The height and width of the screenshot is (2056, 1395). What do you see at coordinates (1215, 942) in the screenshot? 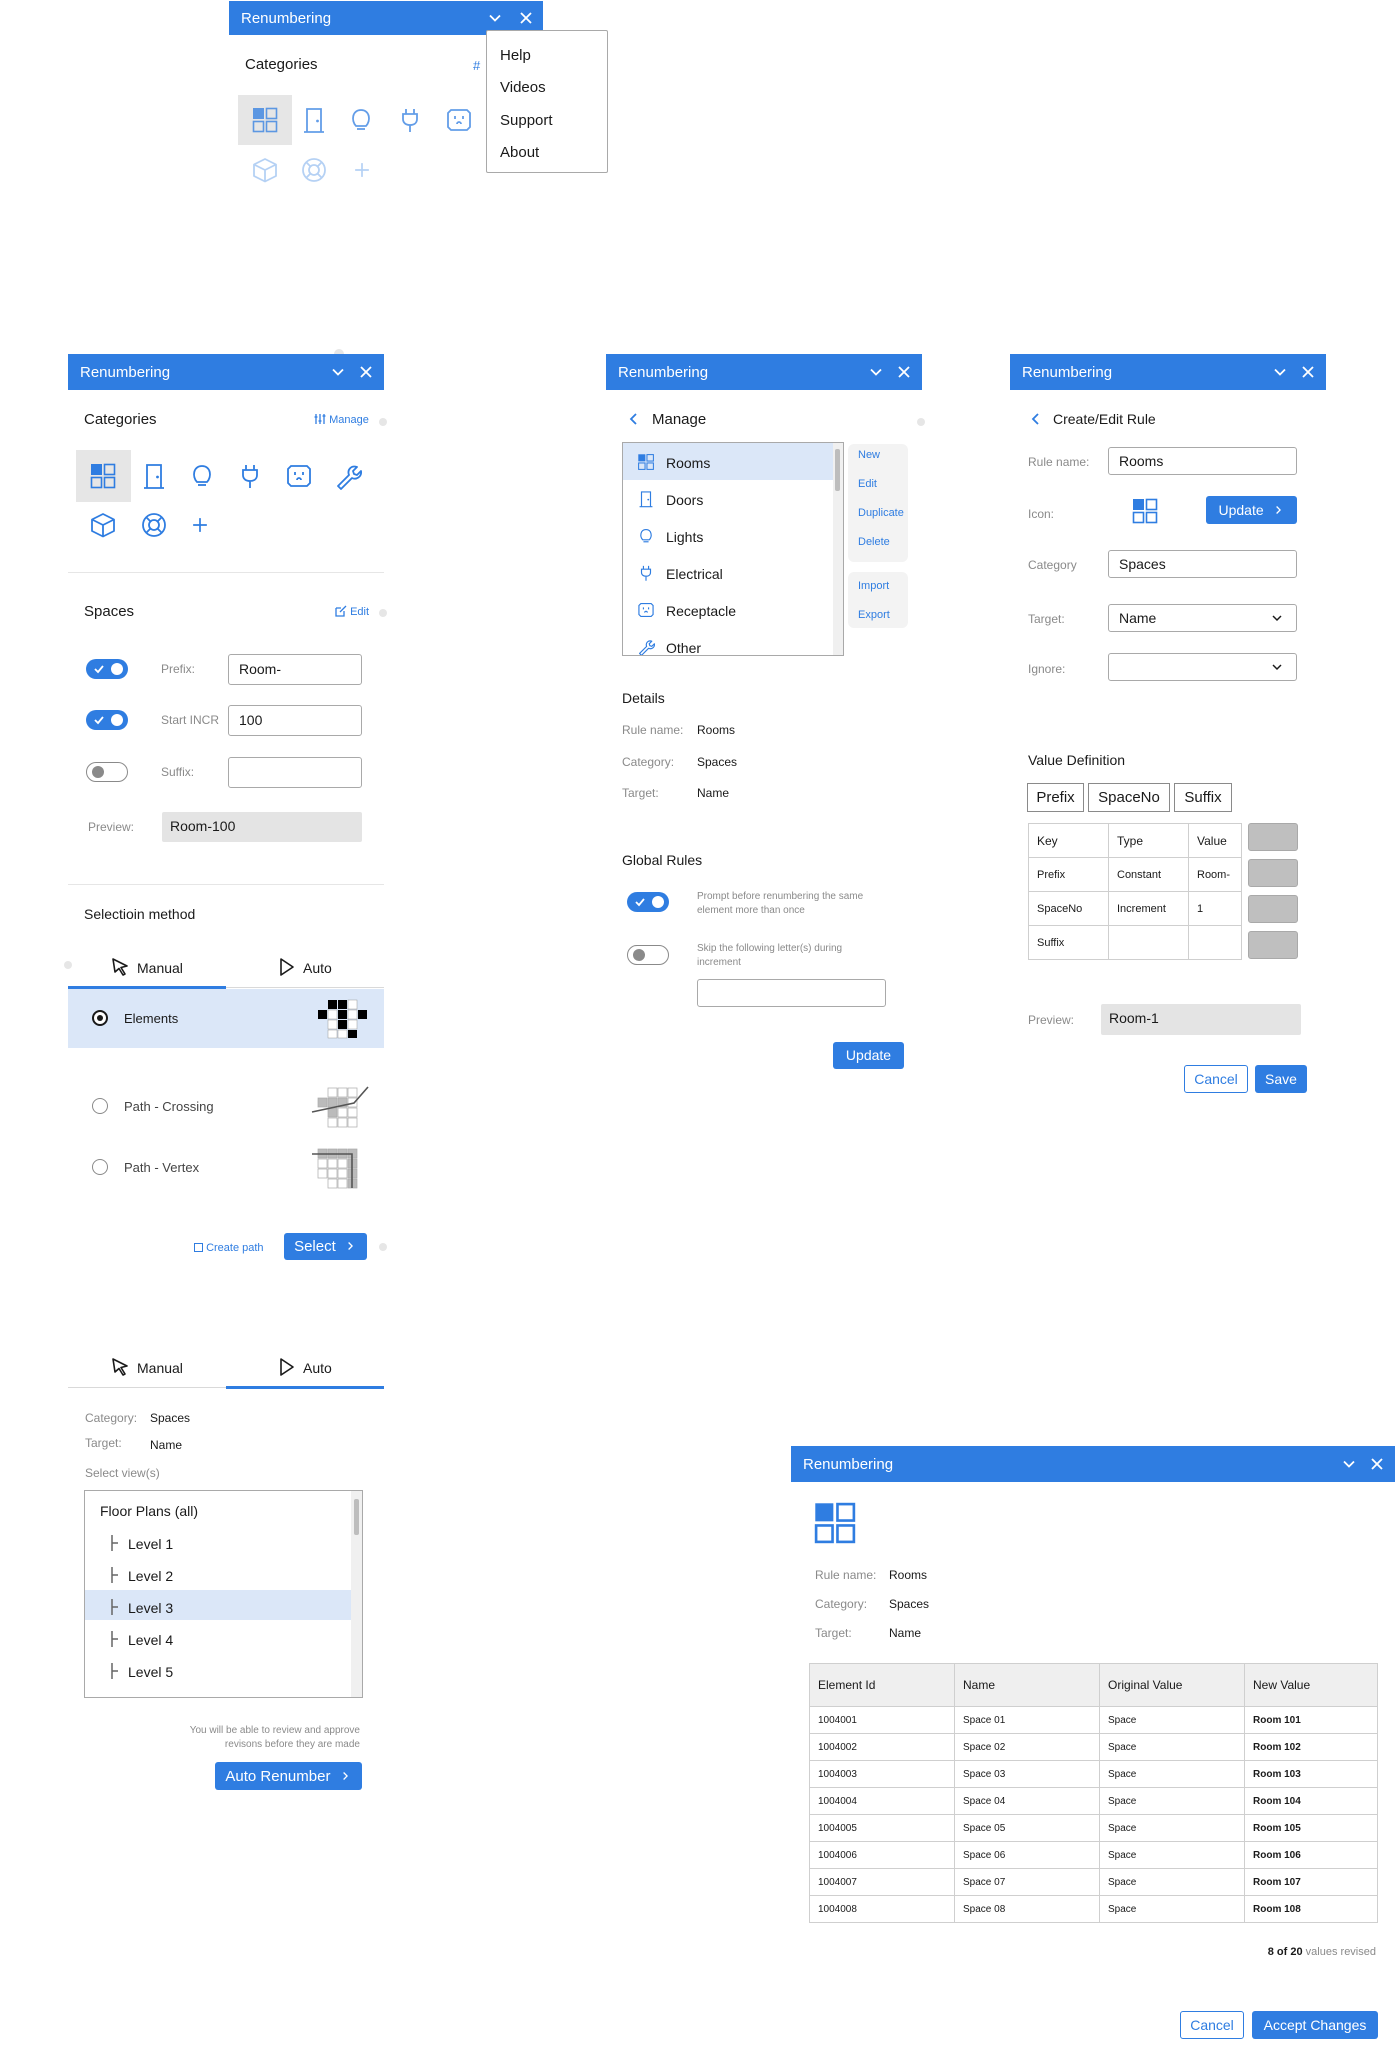
I see `cell-value` at bounding box center [1215, 942].